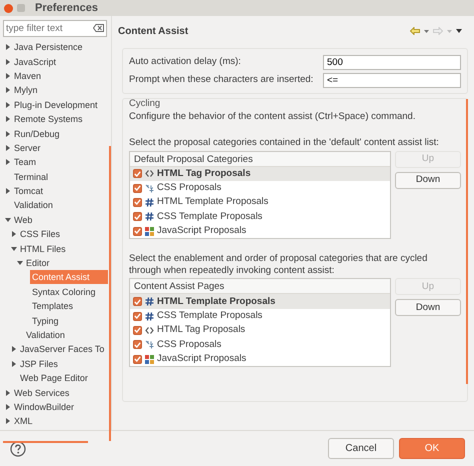  Describe the element at coordinates (23, 419) in the screenshot. I see `tree-item: XML` at that location.